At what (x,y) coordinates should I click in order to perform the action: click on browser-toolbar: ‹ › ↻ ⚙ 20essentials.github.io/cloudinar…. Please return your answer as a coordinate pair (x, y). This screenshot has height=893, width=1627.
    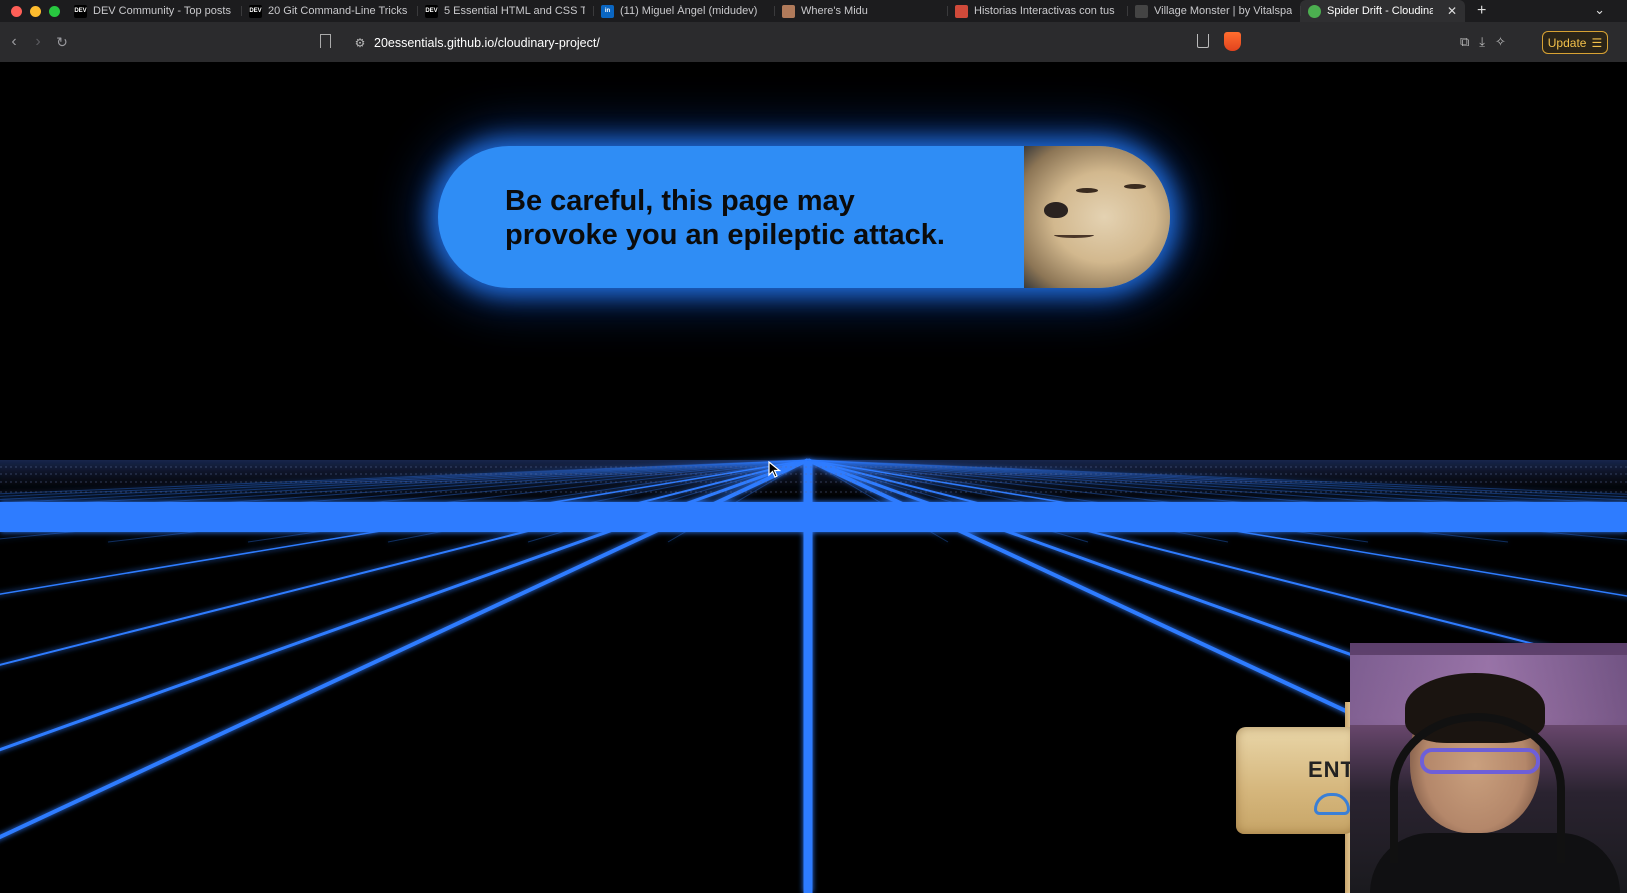
    Looking at the image, I should click on (813, 42).